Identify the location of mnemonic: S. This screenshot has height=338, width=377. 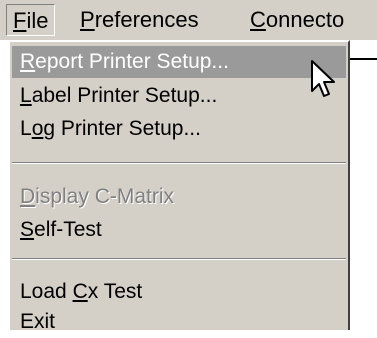
(27, 229).